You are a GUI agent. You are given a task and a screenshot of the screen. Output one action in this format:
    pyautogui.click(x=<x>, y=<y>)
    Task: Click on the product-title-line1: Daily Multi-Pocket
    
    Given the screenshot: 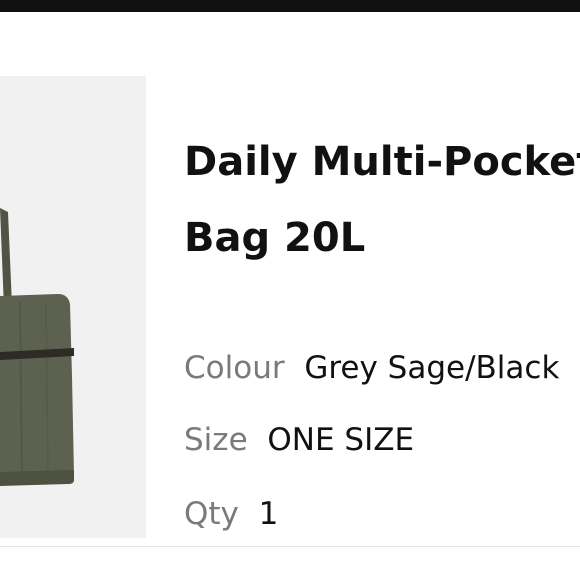 What is the action you would take?
    pyautogui.click(x=382, y=162)
    